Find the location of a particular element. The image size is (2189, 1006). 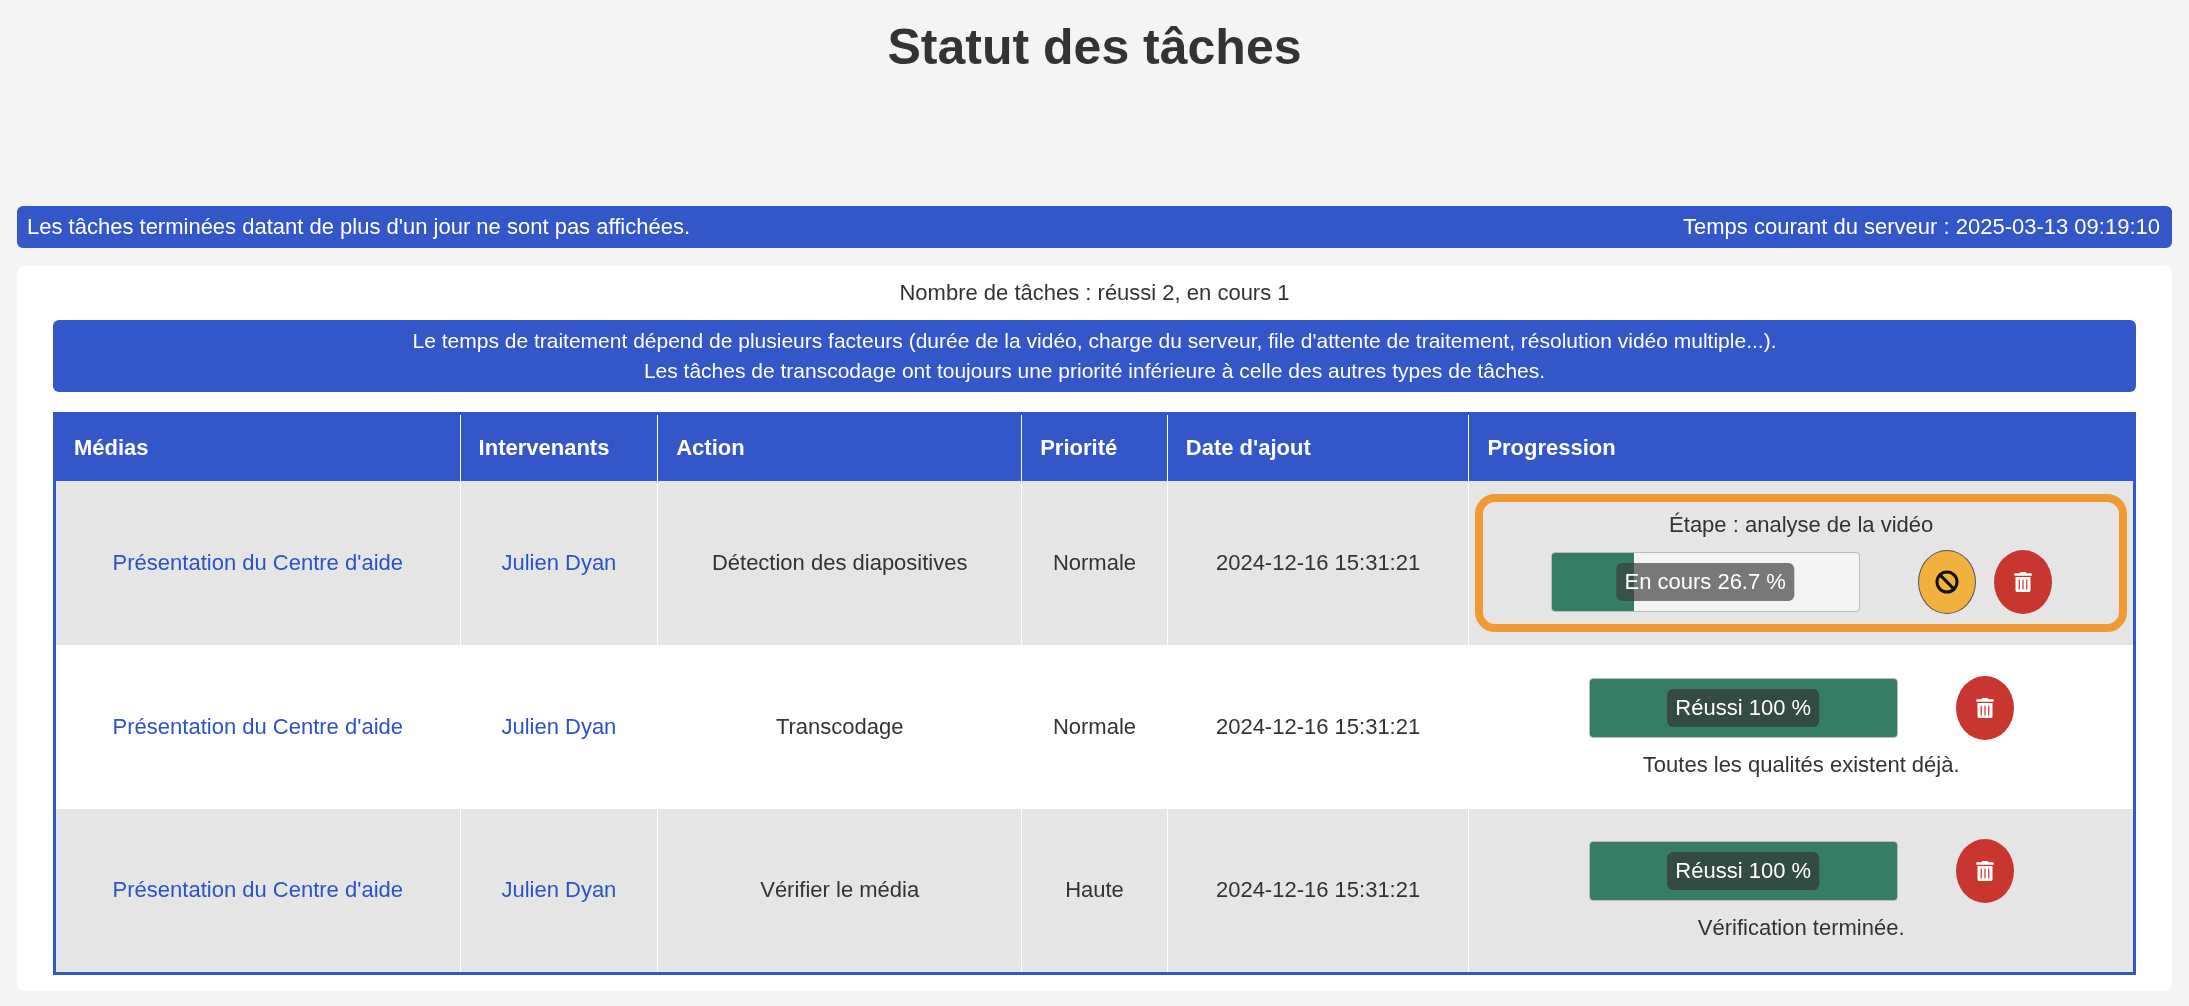

task-count: Nombre de tâches : réussi 2, en cours 1 is located at coordinates (1094, 293).